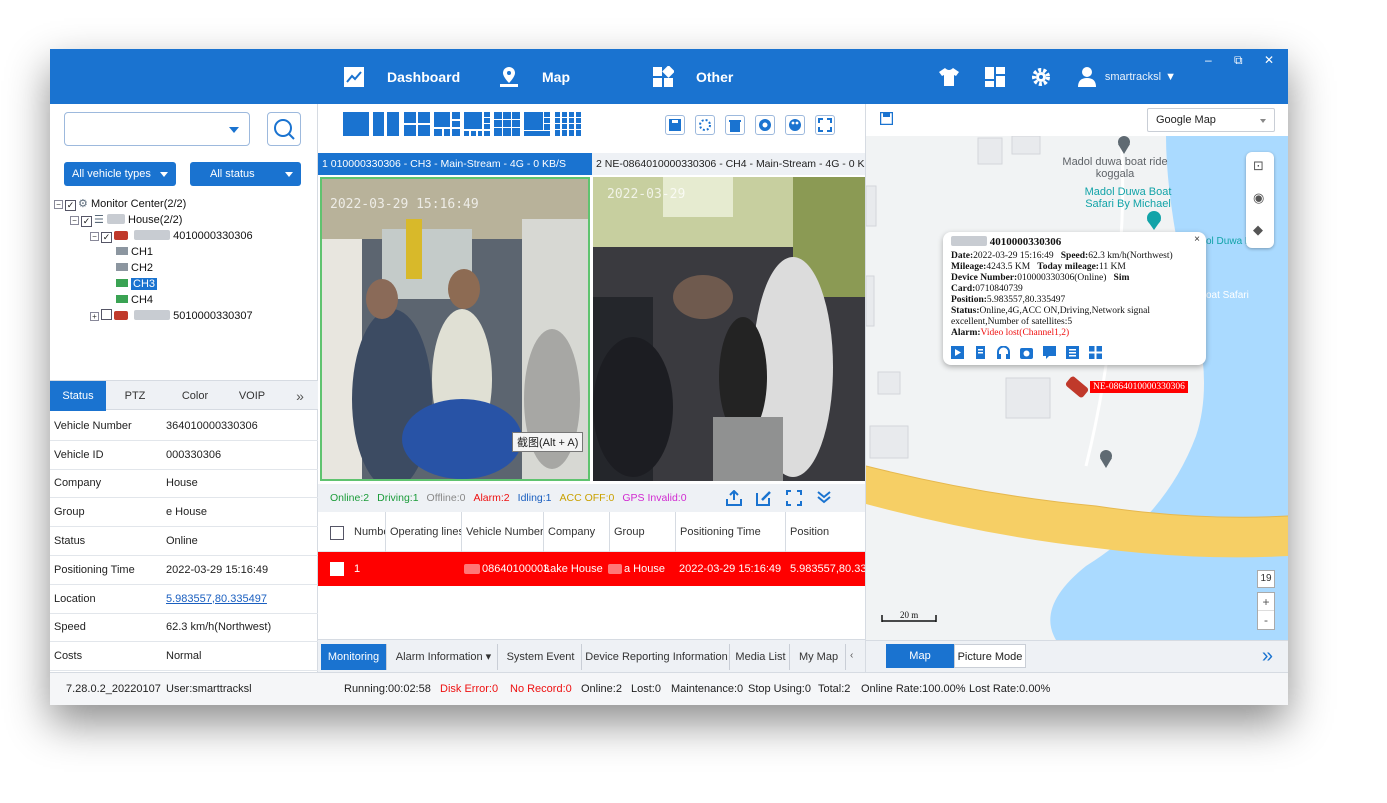  What do you see at coordinates (184, 204) in the screenshot?
I see `tree-node-monitor-center: − ✓ ⚙ Monitor Center(2/2)` at bounding box center [184, 204].